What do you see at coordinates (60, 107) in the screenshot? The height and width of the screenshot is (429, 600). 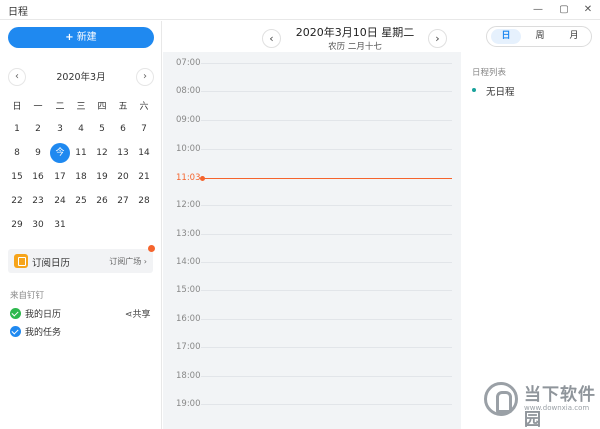 I see `weekday-label: 二` at bounding box center [60, 107].